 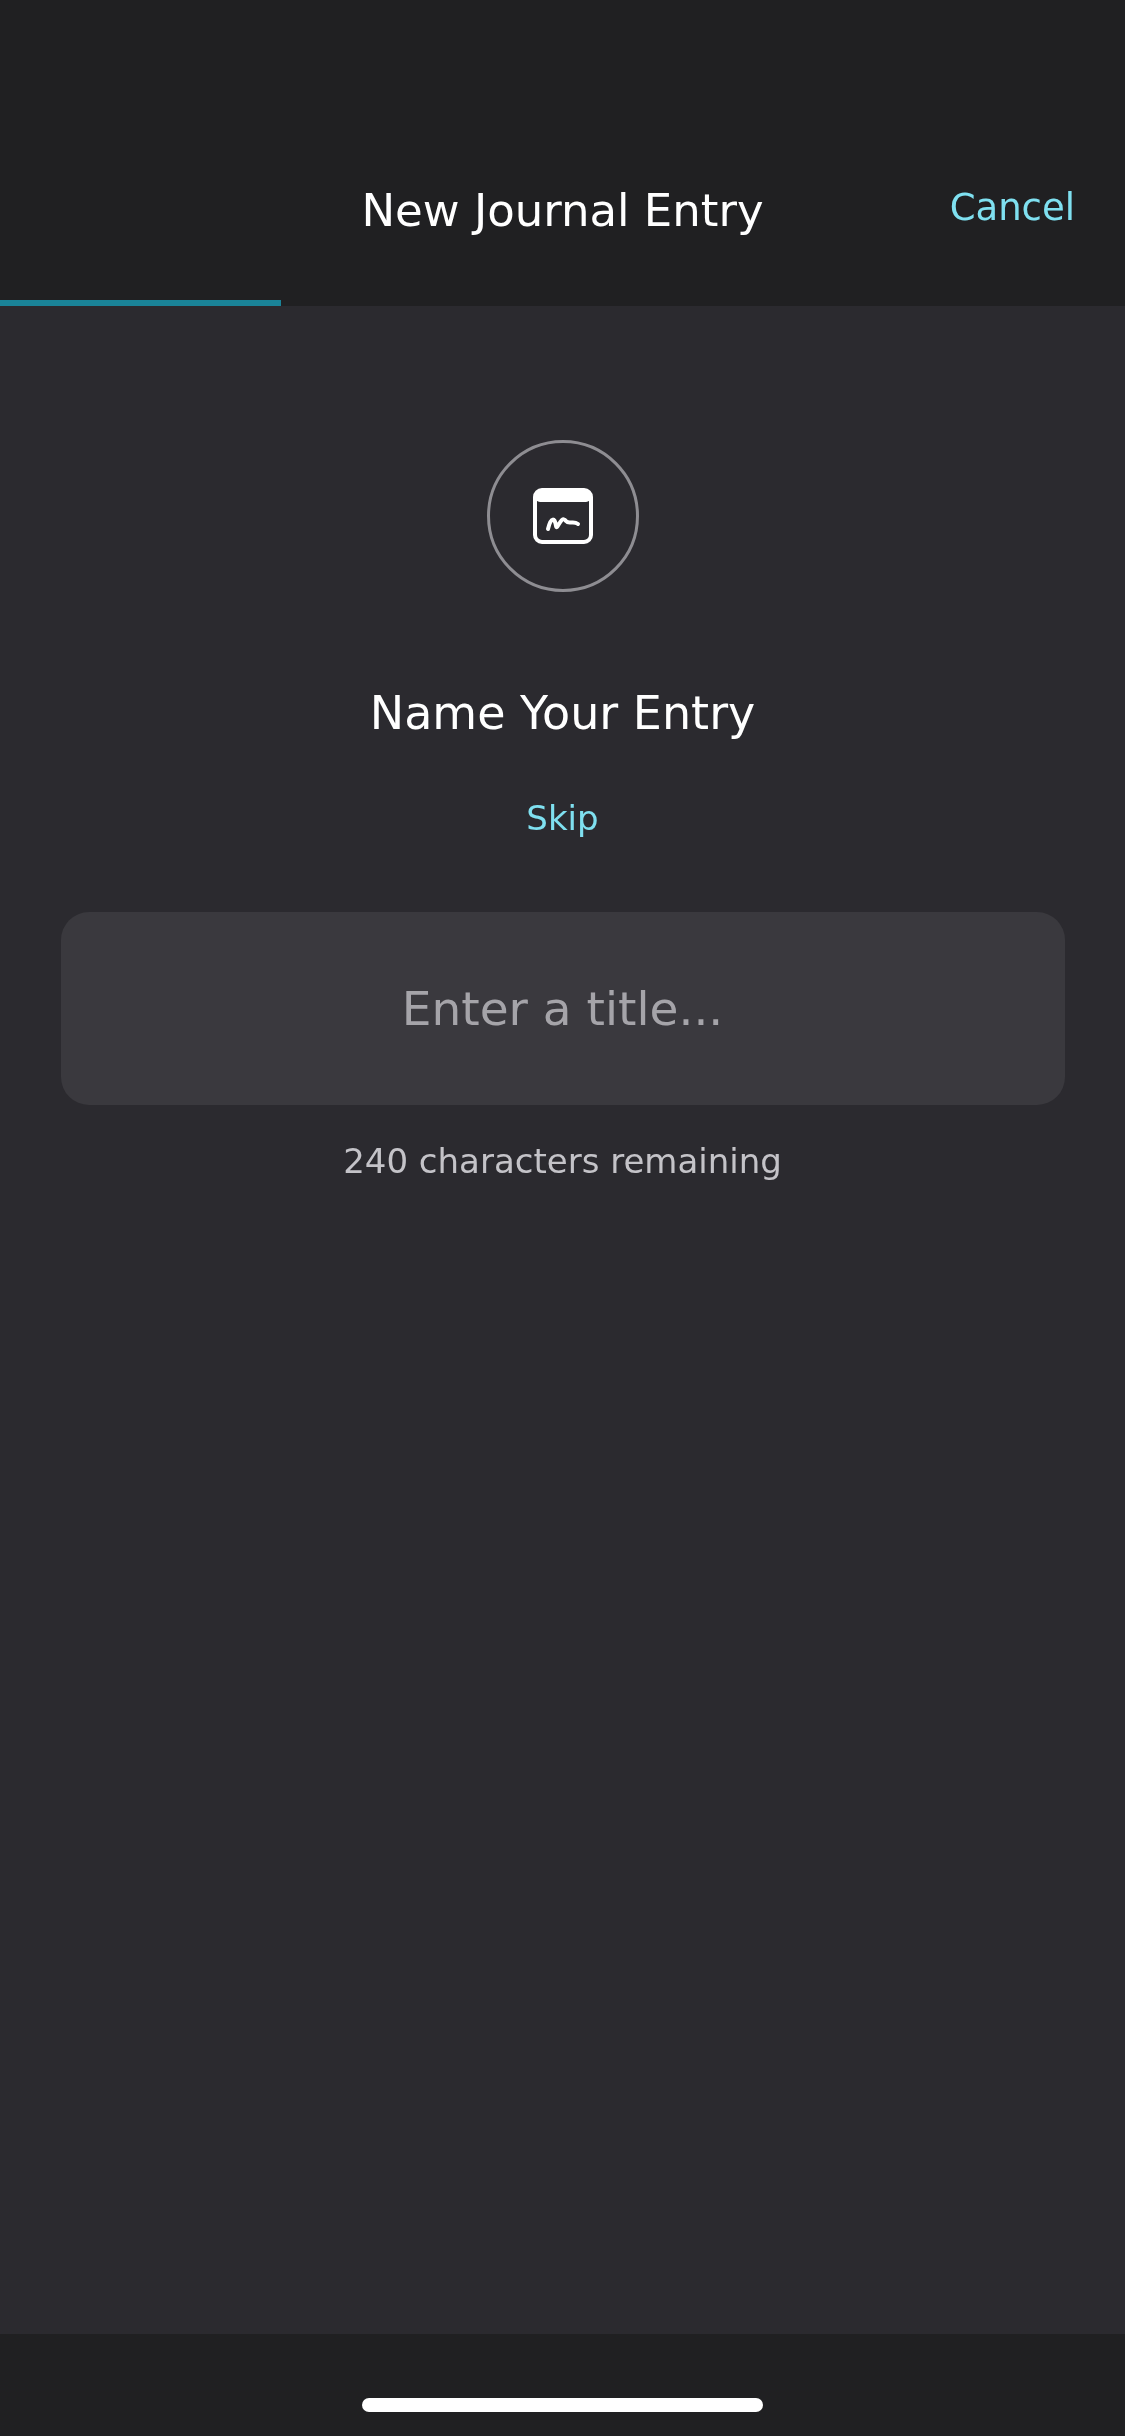 What do you see at coordinates (562, 2405) in the screenshot?
I see `home-indicator` at bounding box center [562, 2405].